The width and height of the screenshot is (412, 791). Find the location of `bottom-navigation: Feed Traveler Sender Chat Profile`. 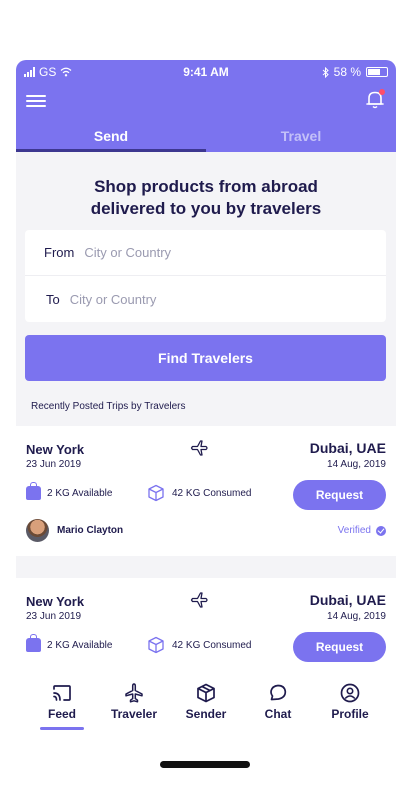

bottom-navigation: Feed Traveler Sender Chat Profile is located at coordinates (206, 704).